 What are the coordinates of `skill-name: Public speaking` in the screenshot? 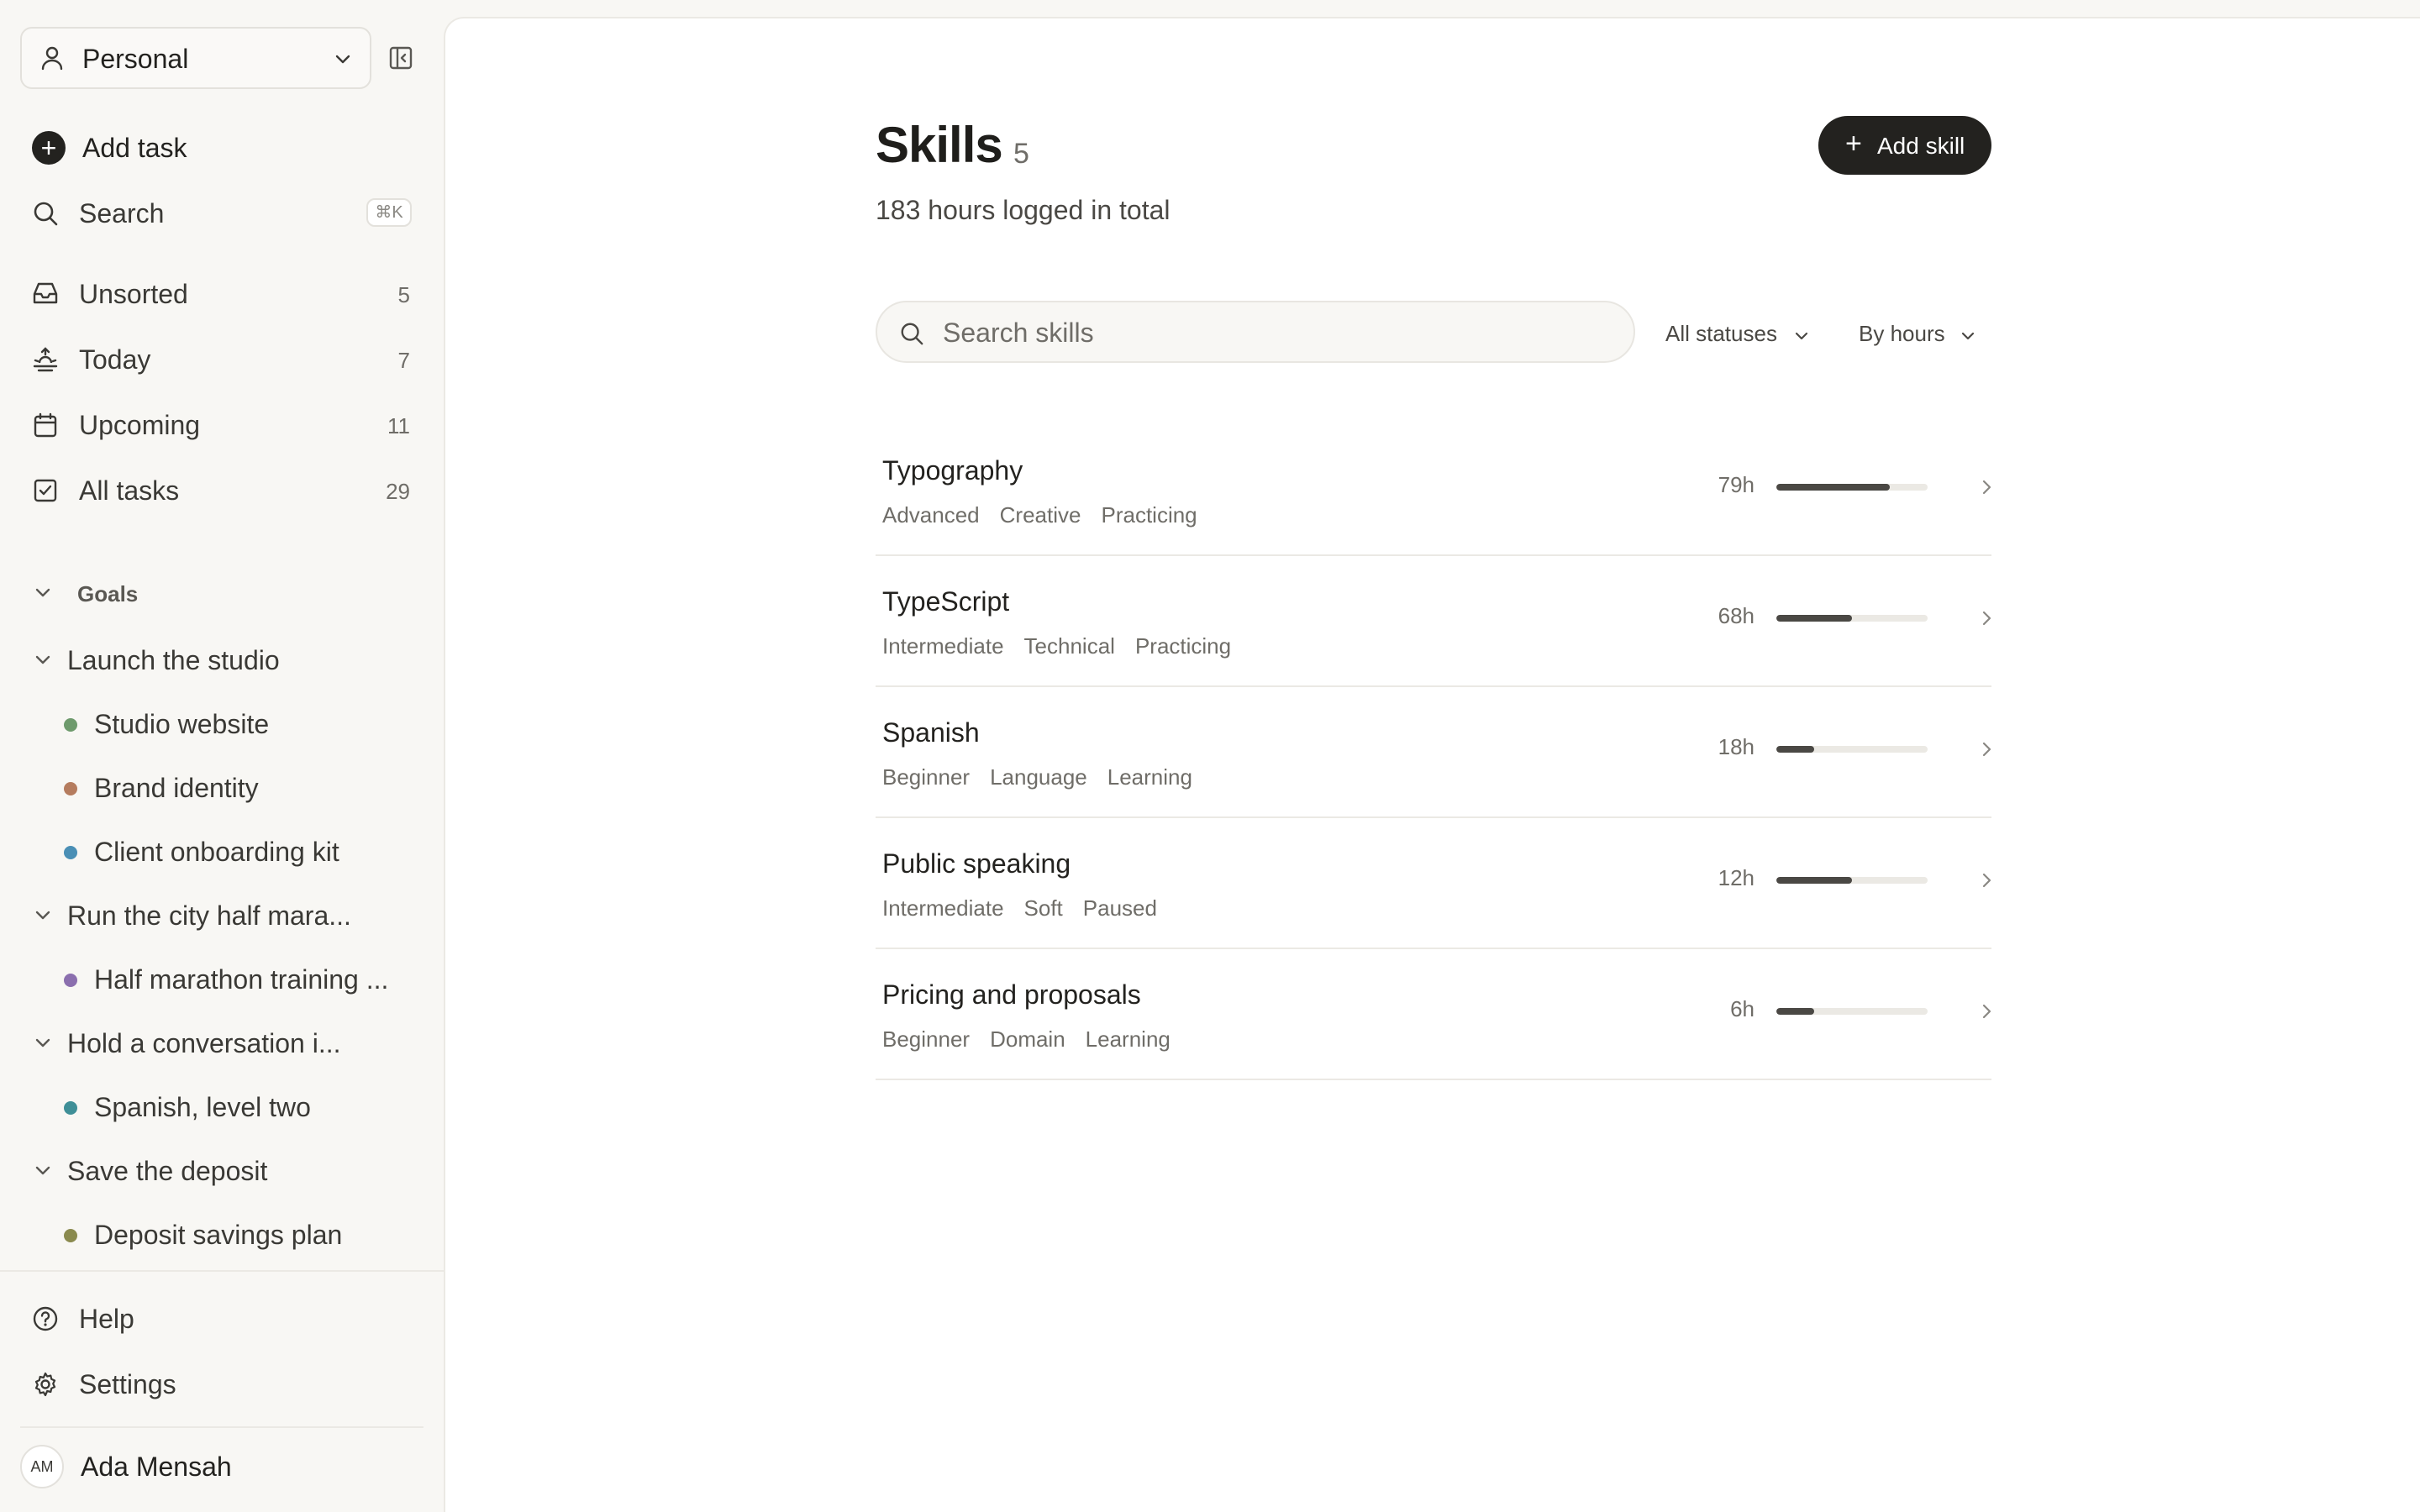 It's located at (976, 863).